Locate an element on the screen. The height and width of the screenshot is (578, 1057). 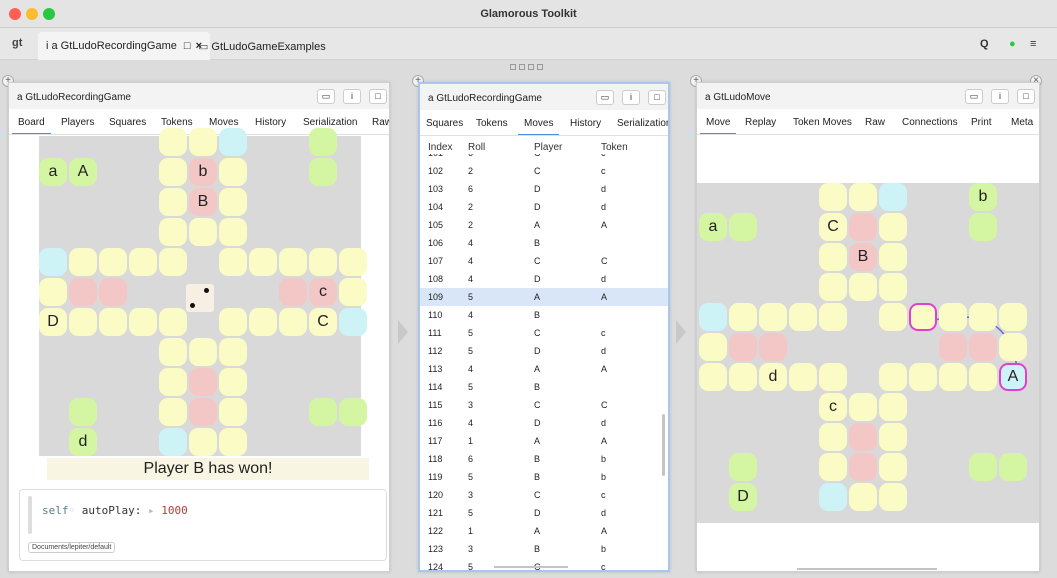
table-row: 110 4 B is located at coordinates (544, 315).